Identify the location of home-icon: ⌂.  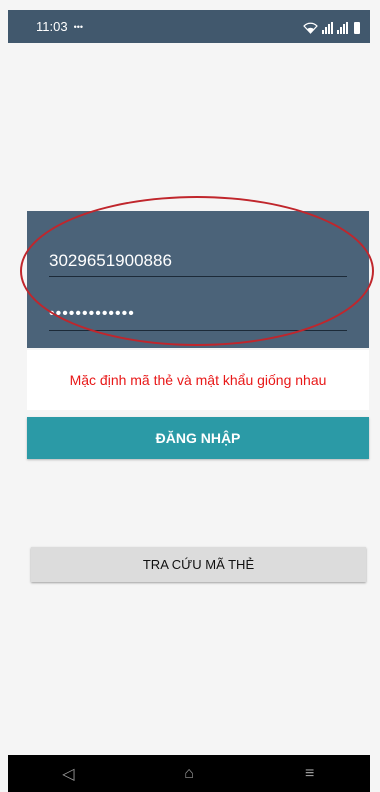
(189, 774).